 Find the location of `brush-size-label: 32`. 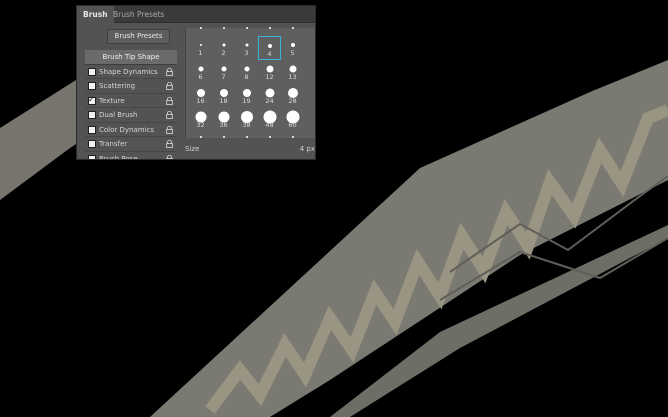

brush-size-label: 32 is located at coordinates (200, 125).